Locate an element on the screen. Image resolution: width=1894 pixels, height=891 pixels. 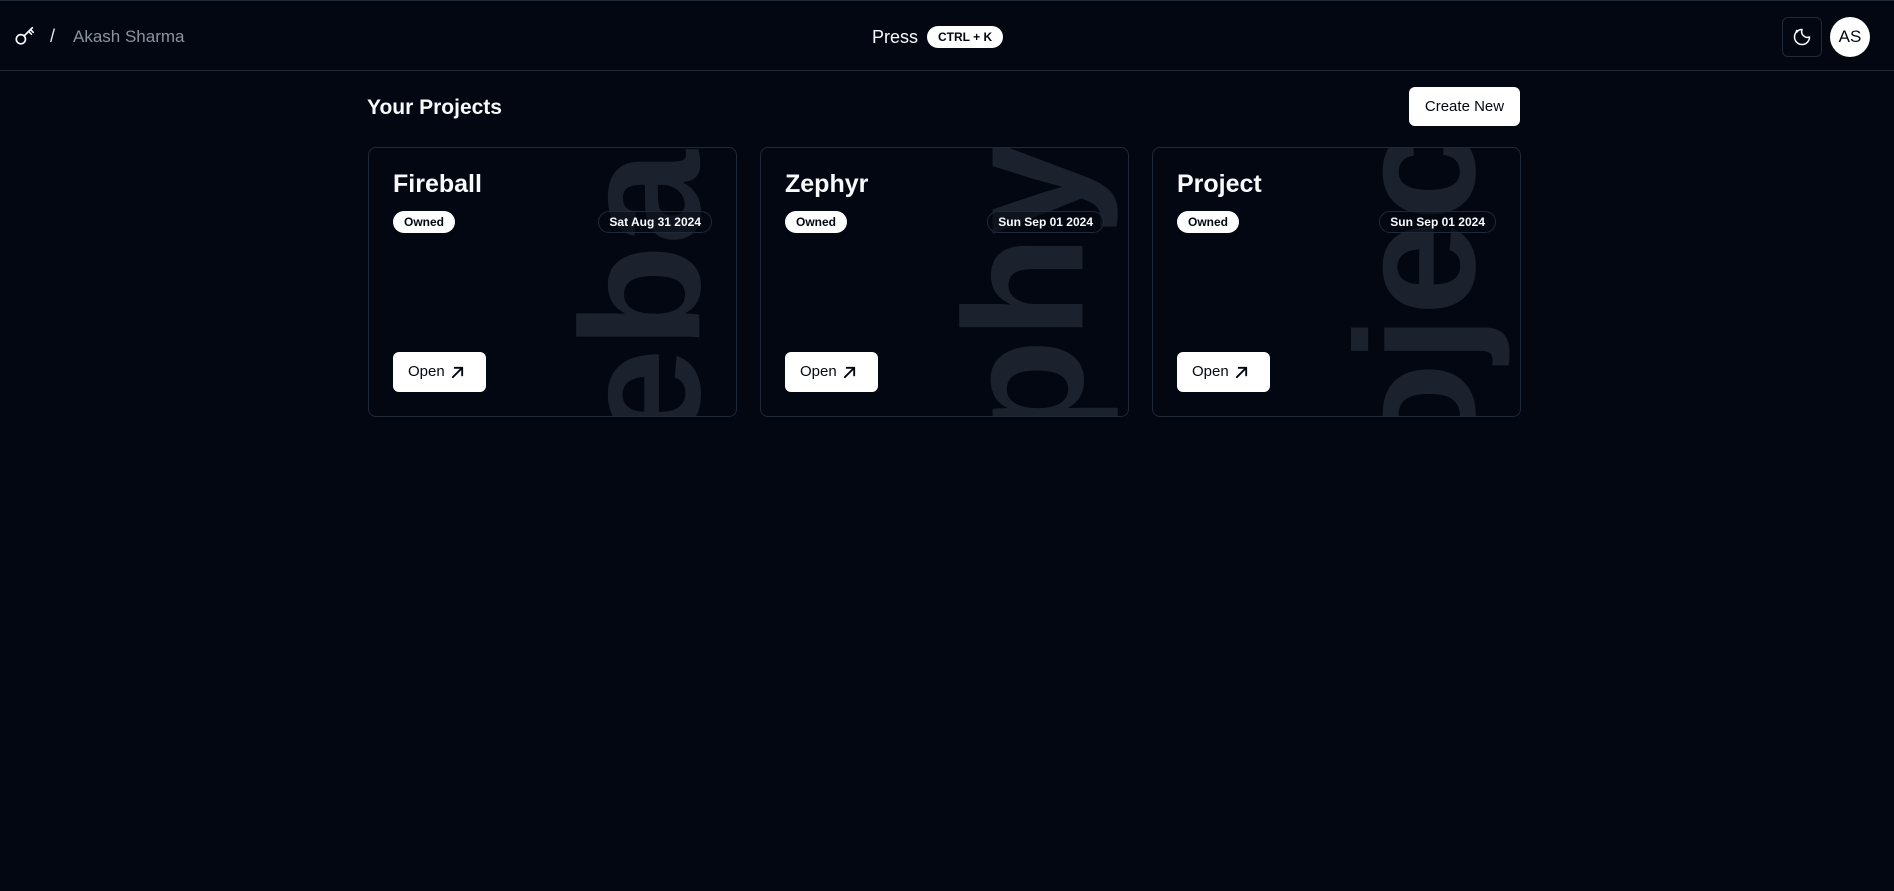
top-navigation-bar: / Akash Sharma Press CTRL + K AS is located at coordinates (947, 35).